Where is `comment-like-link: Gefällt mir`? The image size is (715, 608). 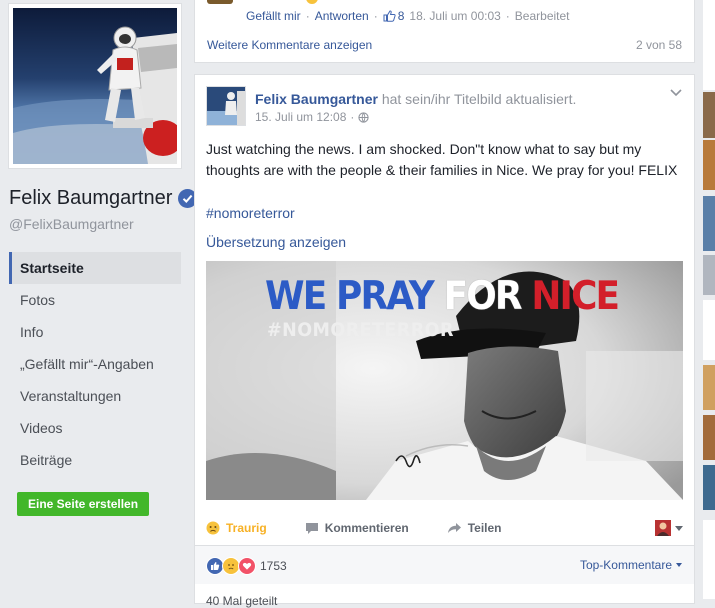
comment-like-link: Gefällt mir is located at coordinates (273, 16).